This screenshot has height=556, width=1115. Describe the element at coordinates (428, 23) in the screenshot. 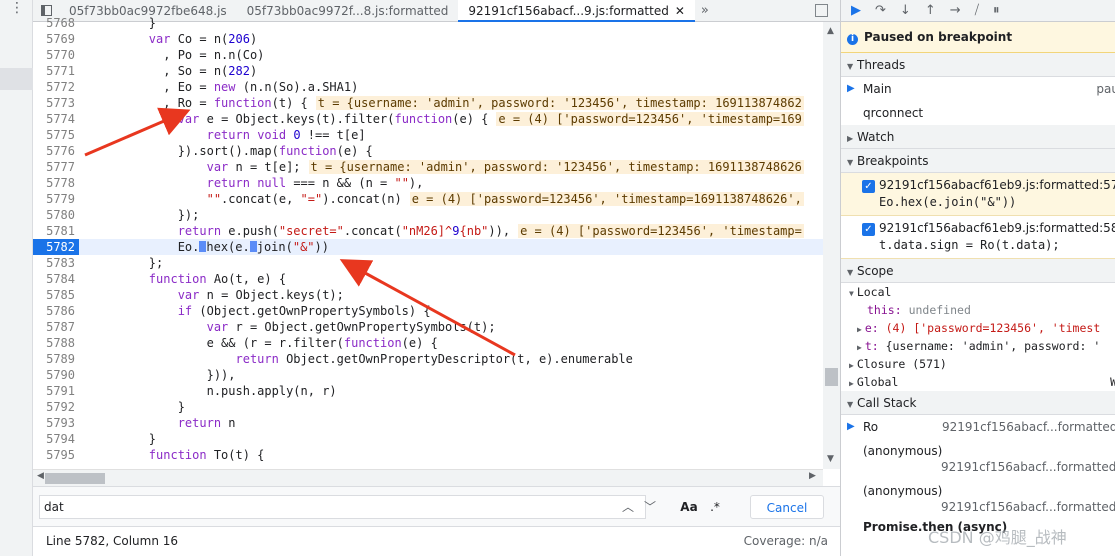

I see `code-line: 5768 }` at that location.